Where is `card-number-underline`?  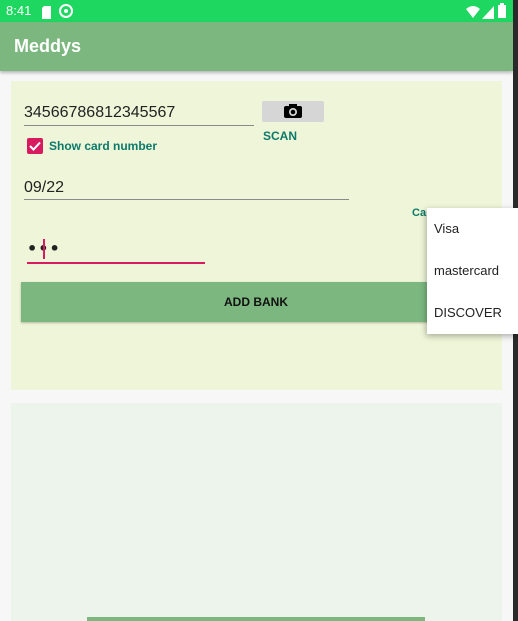
card-number-underline is located at coordinates (139, 125).